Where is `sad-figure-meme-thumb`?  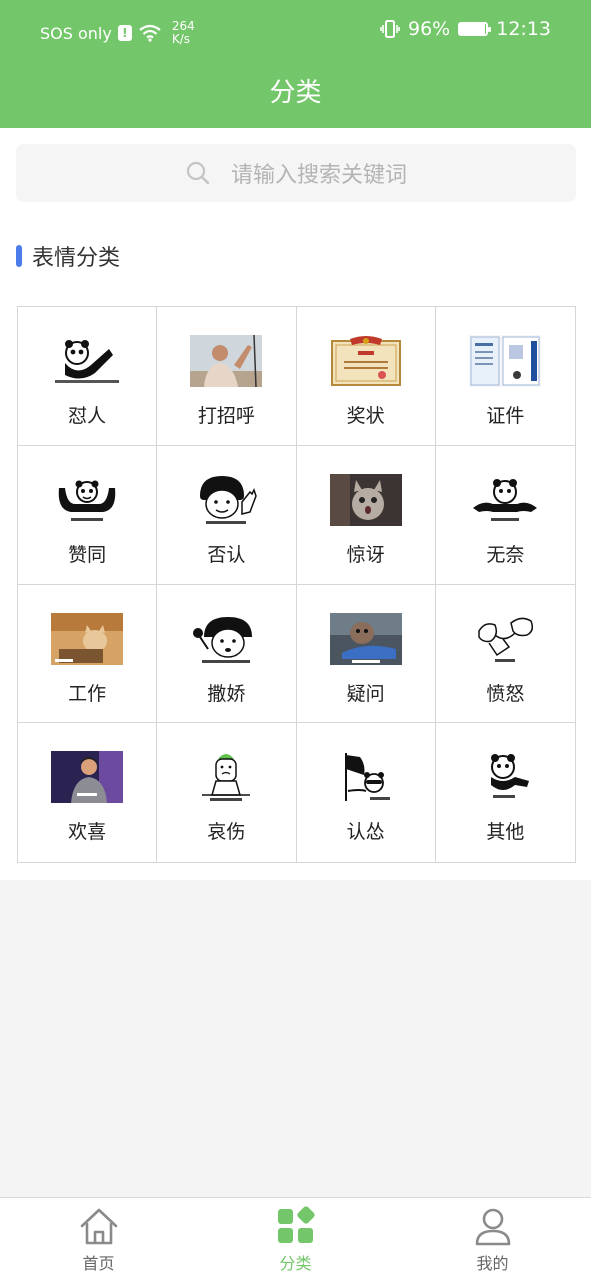 sad-figure-meme-thumb is located at coordinates (226, 777).